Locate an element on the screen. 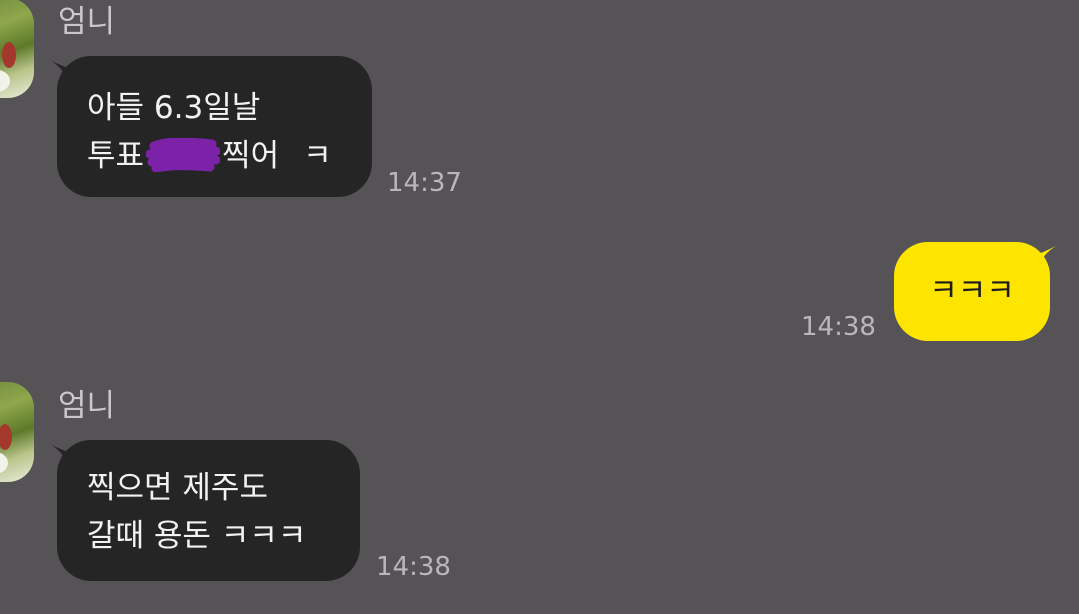 Image resolution: width=1079 pixels, height=614 pixels. message-text-line: 찍으면 제주도 is located at coordinates (177, 488).